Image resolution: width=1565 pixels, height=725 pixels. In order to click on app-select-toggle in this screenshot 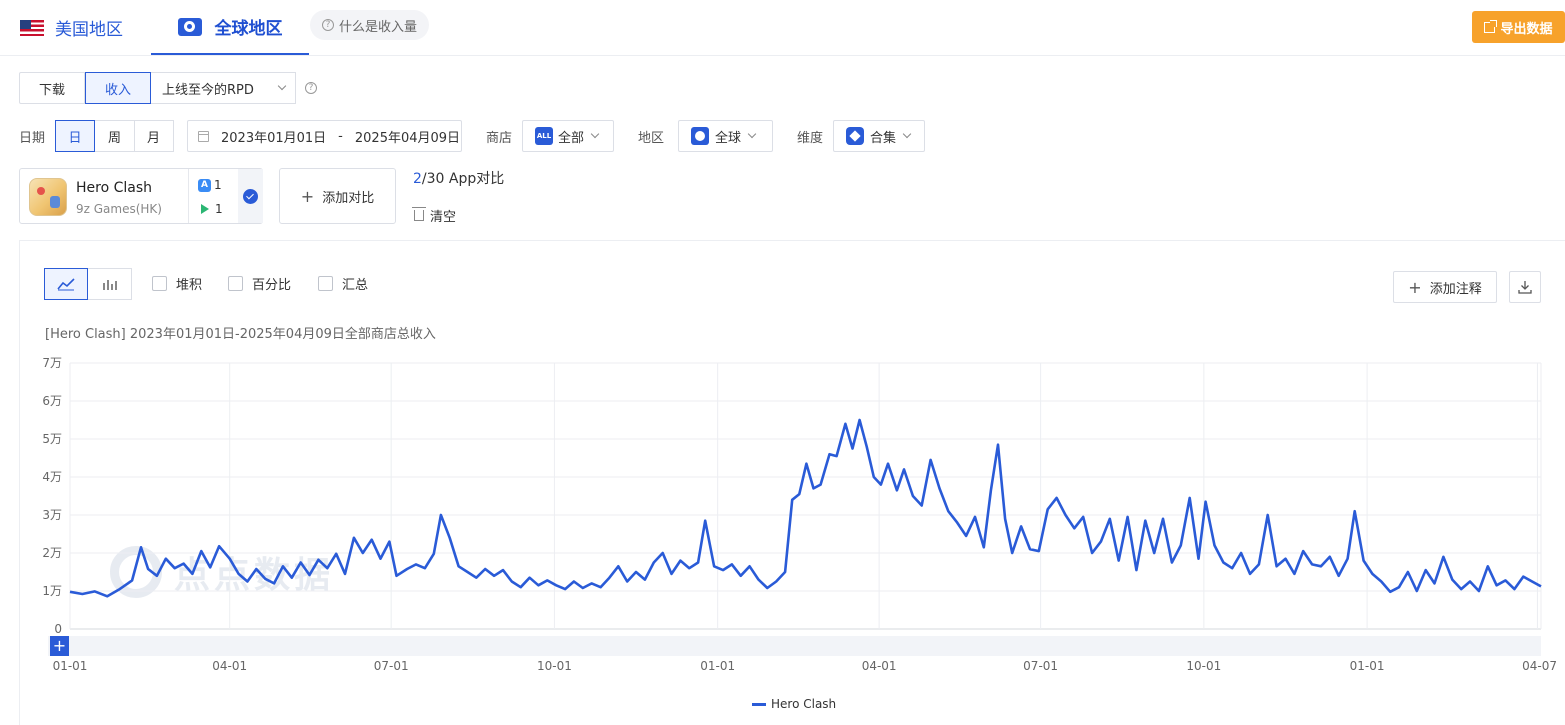, I will do `click(250, 196)`.